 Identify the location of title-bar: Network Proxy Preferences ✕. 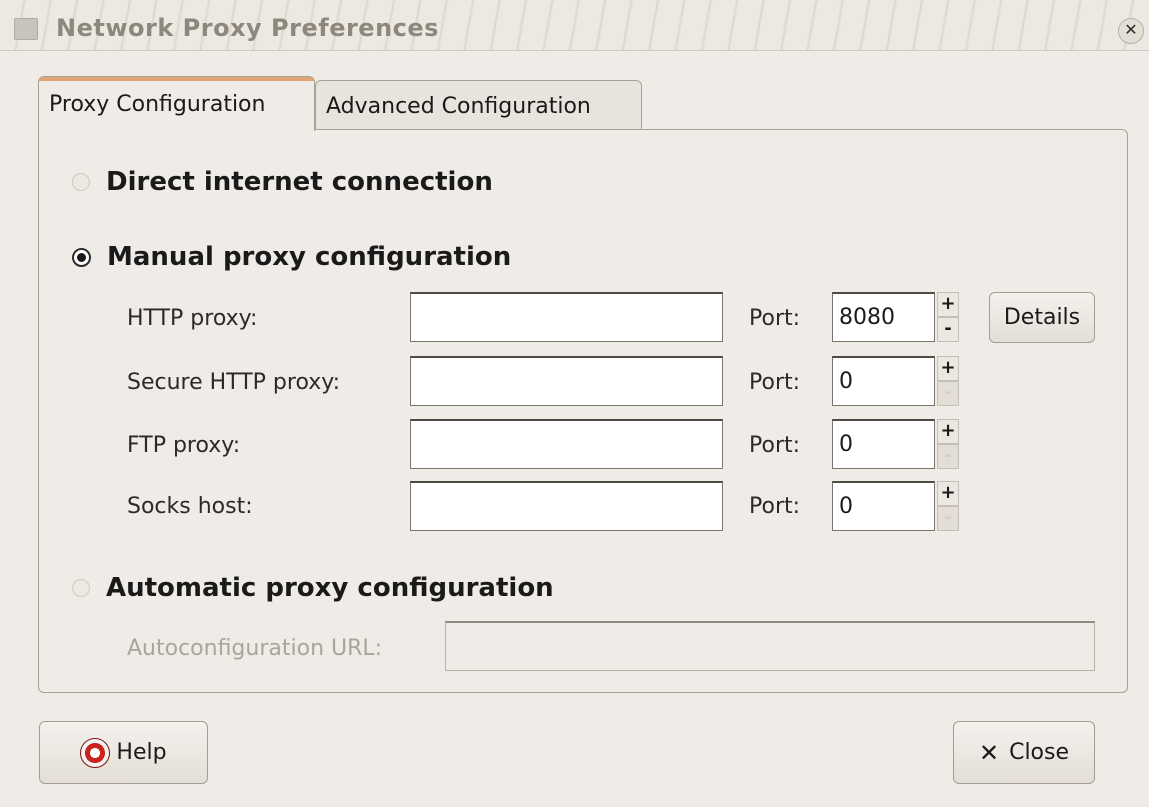
(574, 25).